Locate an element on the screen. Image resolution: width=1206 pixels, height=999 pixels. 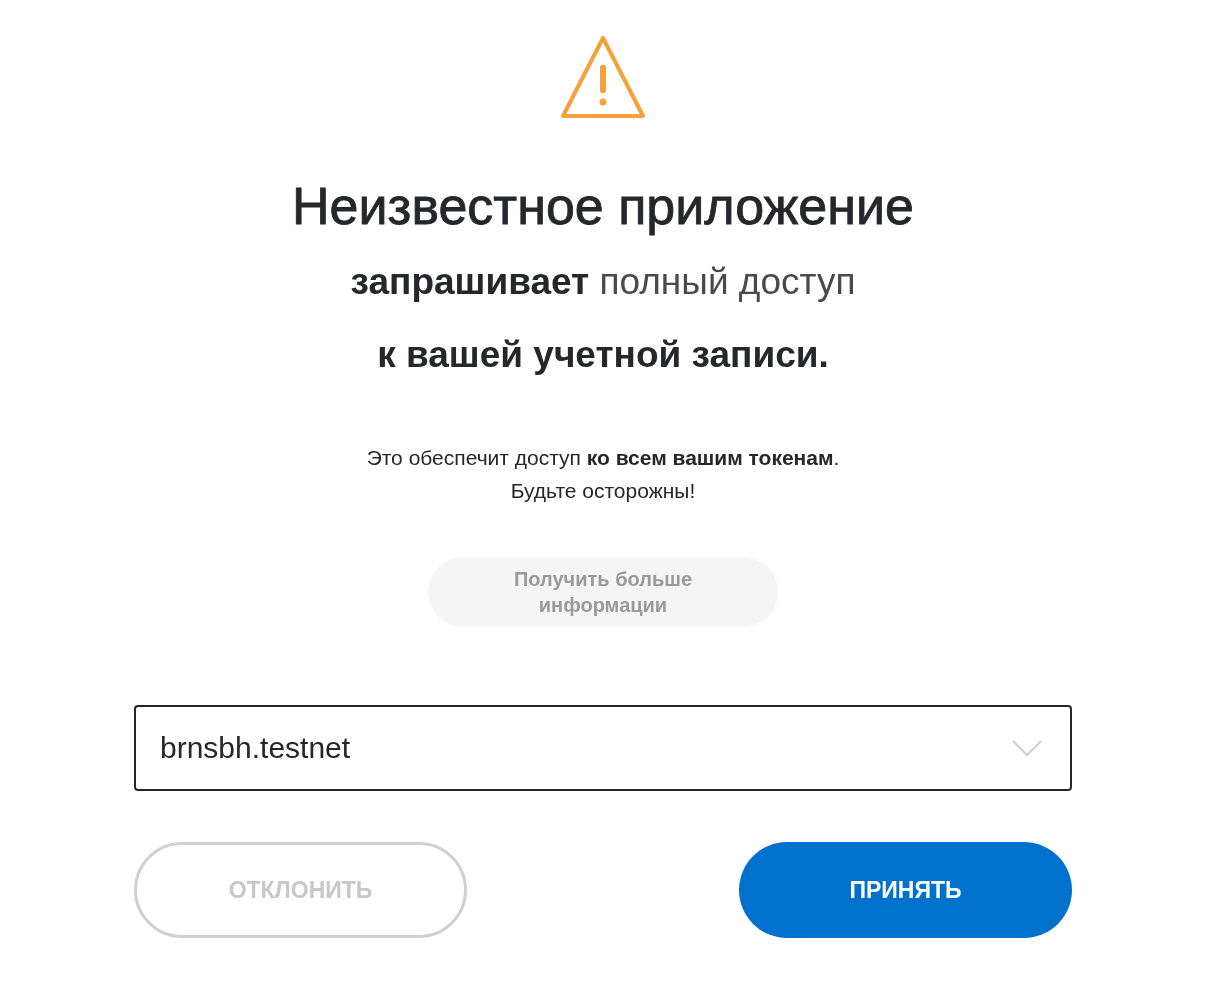
title: Неизвестное приложение is located at coordinates (603, 206).